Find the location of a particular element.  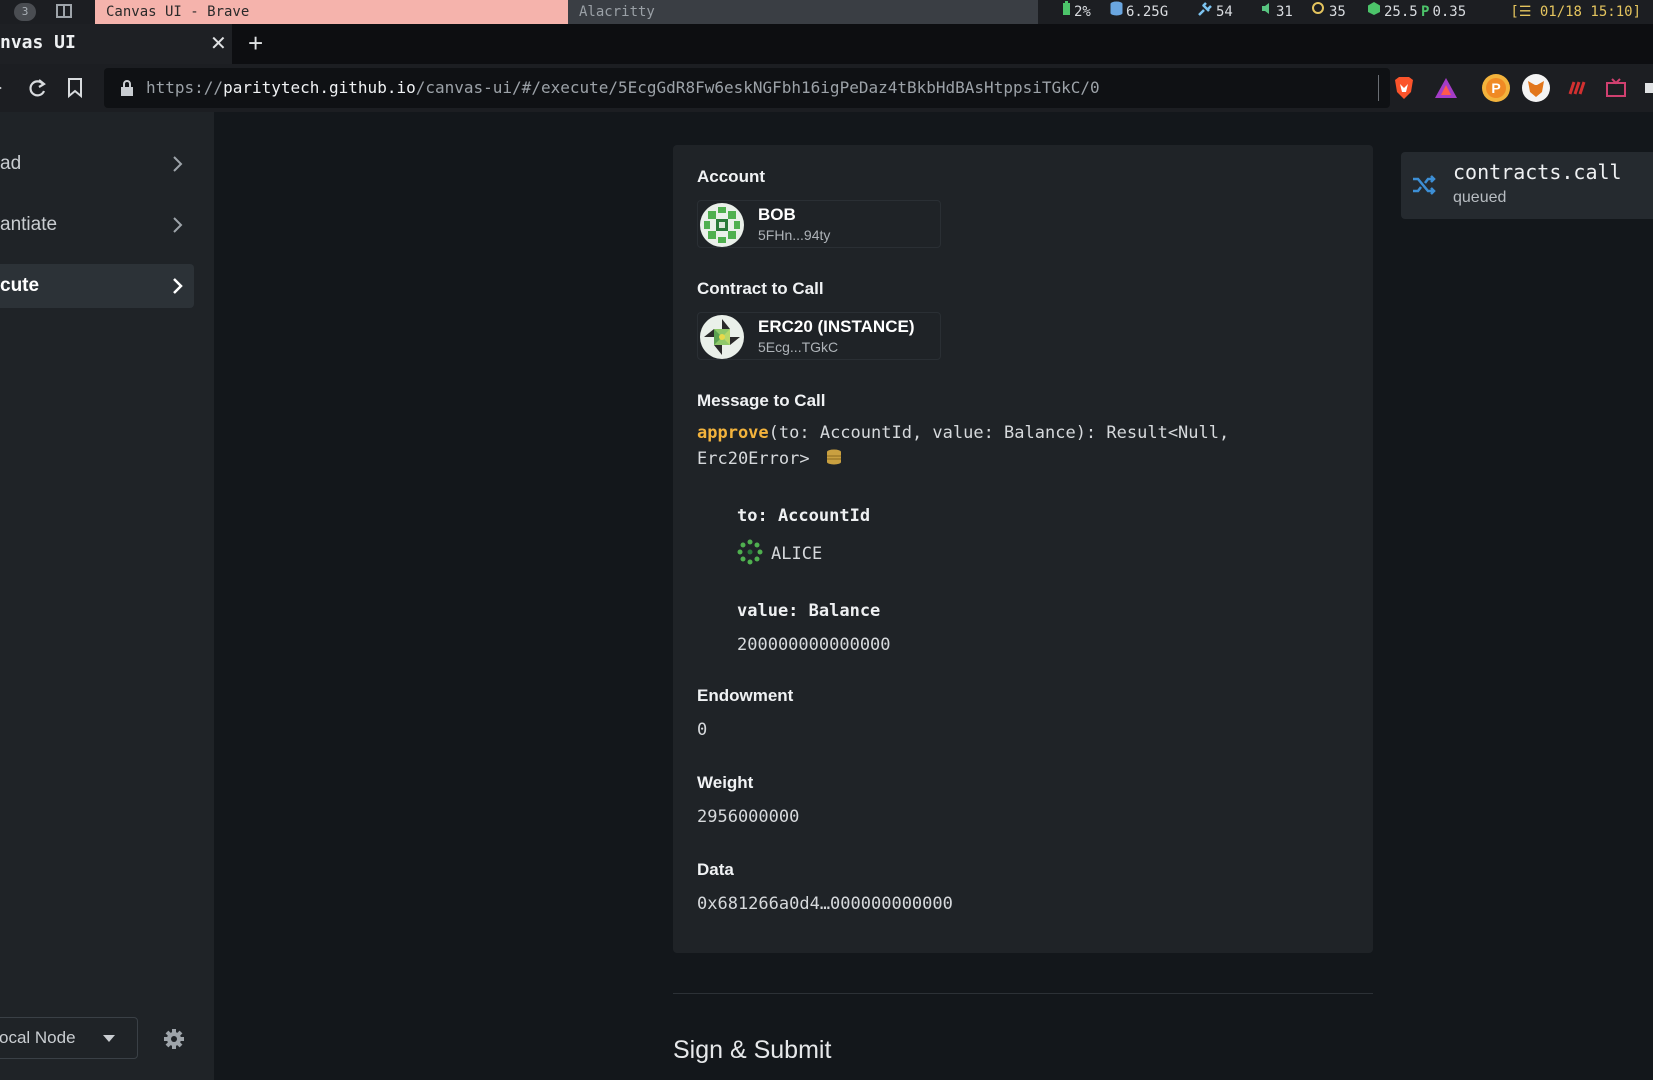

node-selector: ocal Node is located at coordinates (69, 1038).